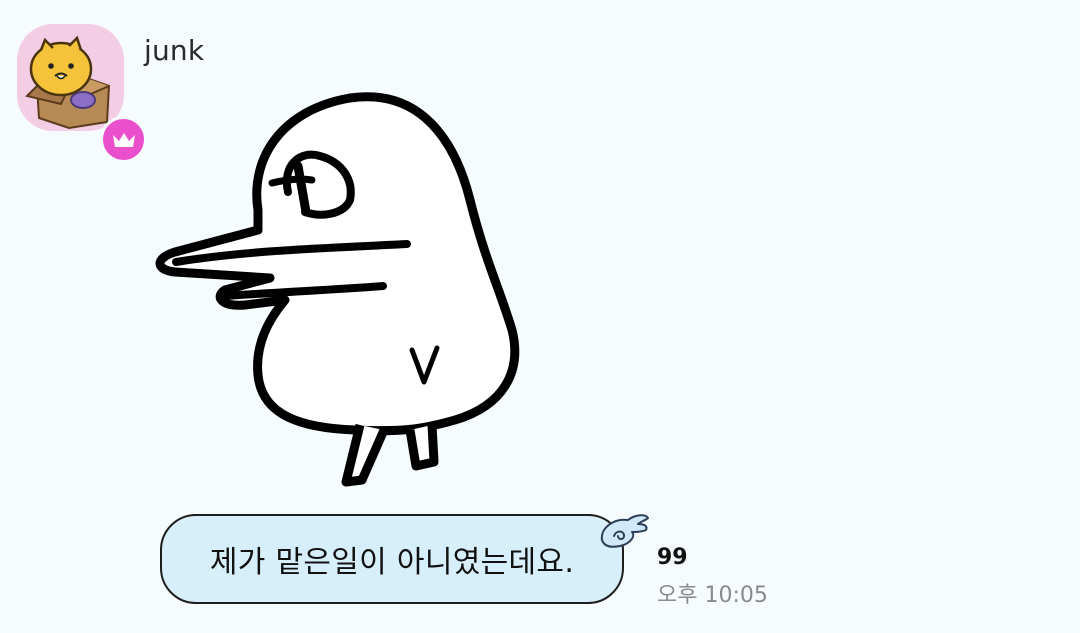 The height and width of the screenshot is (633, 1080). Describe the element at coordinates (174, 50) in the screenshot. I see `sender-name: junk` at that location.